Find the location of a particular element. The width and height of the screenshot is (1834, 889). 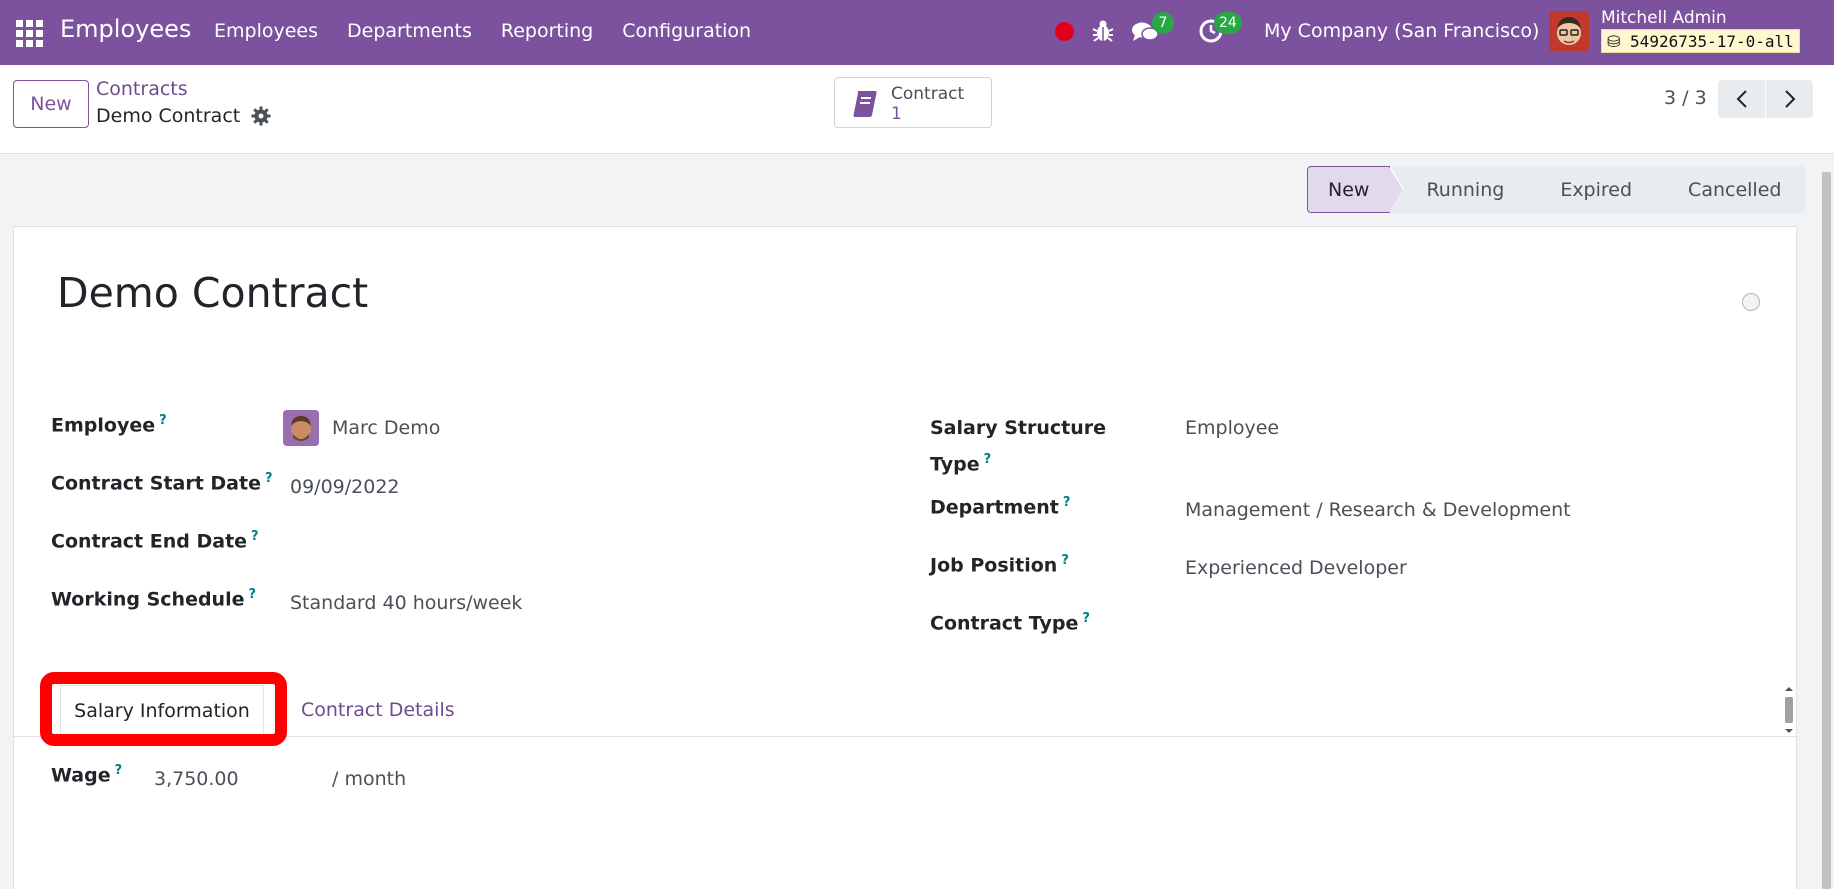

salary-structure-type-label-line2: Type is located at coordinates (955, 464).